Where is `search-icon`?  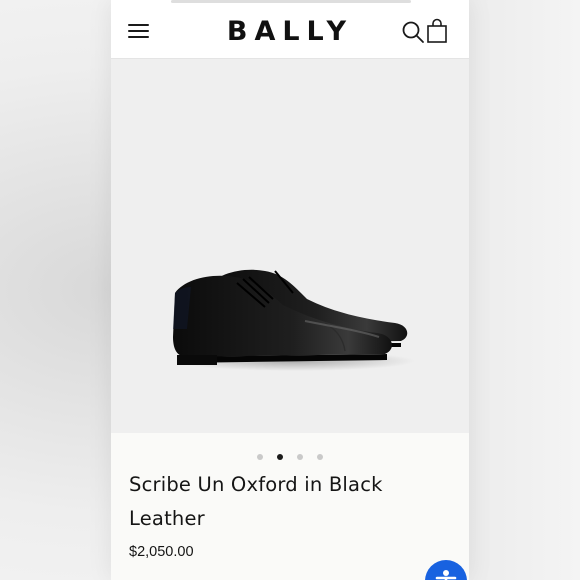 search-icon is located at coordinates (413, 32).